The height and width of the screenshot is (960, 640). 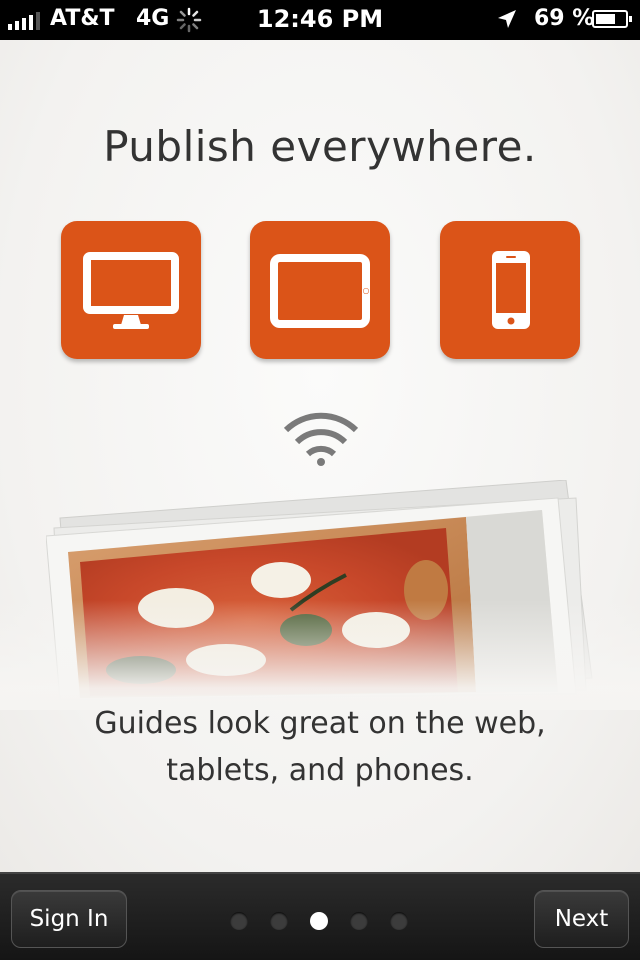 I want to click on caption-line-2: tablets, and phones., so click(x=320, y=770).